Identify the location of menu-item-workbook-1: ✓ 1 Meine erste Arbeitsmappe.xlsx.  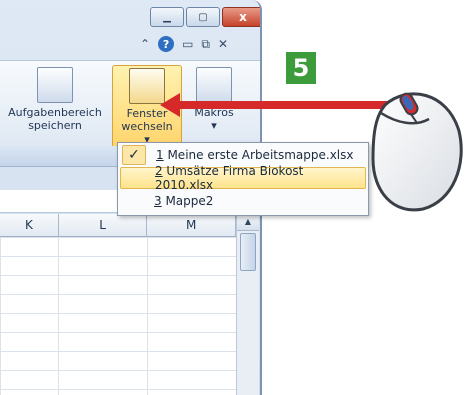
(243, 155).